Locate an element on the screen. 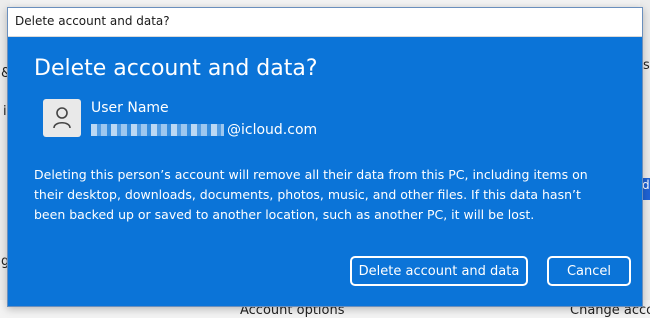  dialog-titlebar: Delete account and data? is located at coordinates (325, 22).